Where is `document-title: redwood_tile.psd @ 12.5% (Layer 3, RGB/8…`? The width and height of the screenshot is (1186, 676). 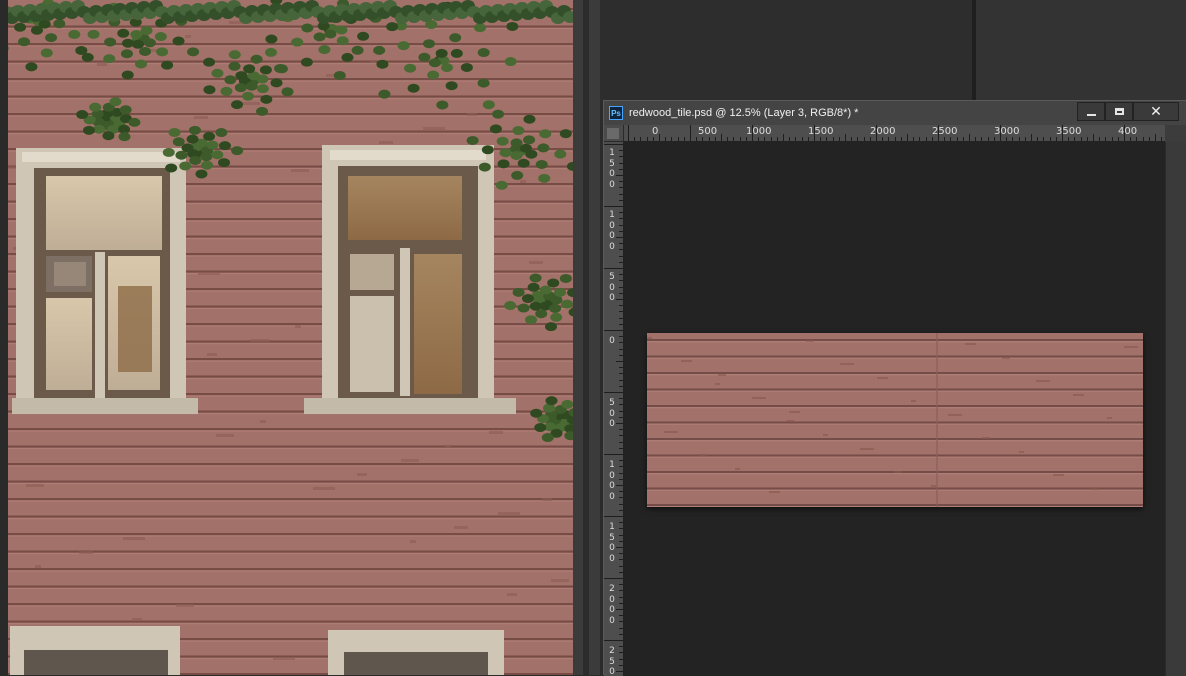
document-title: redwood_tile.psd @ 12.5% (Layer 3, RGB/8… is located at coordinates (744, 113).